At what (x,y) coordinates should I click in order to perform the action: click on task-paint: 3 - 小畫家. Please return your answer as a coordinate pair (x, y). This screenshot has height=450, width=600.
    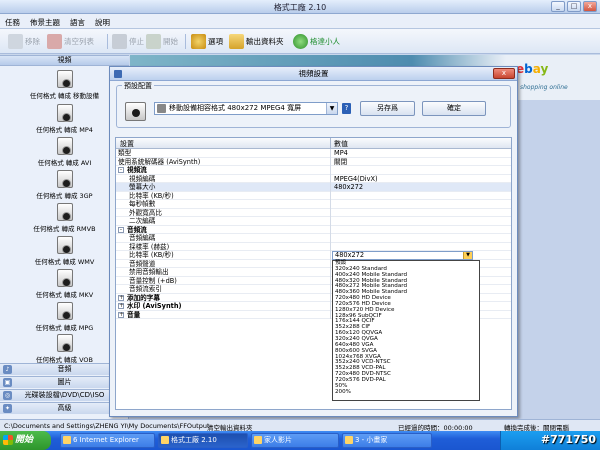
    Looking at the image, I should click on (387, 440).